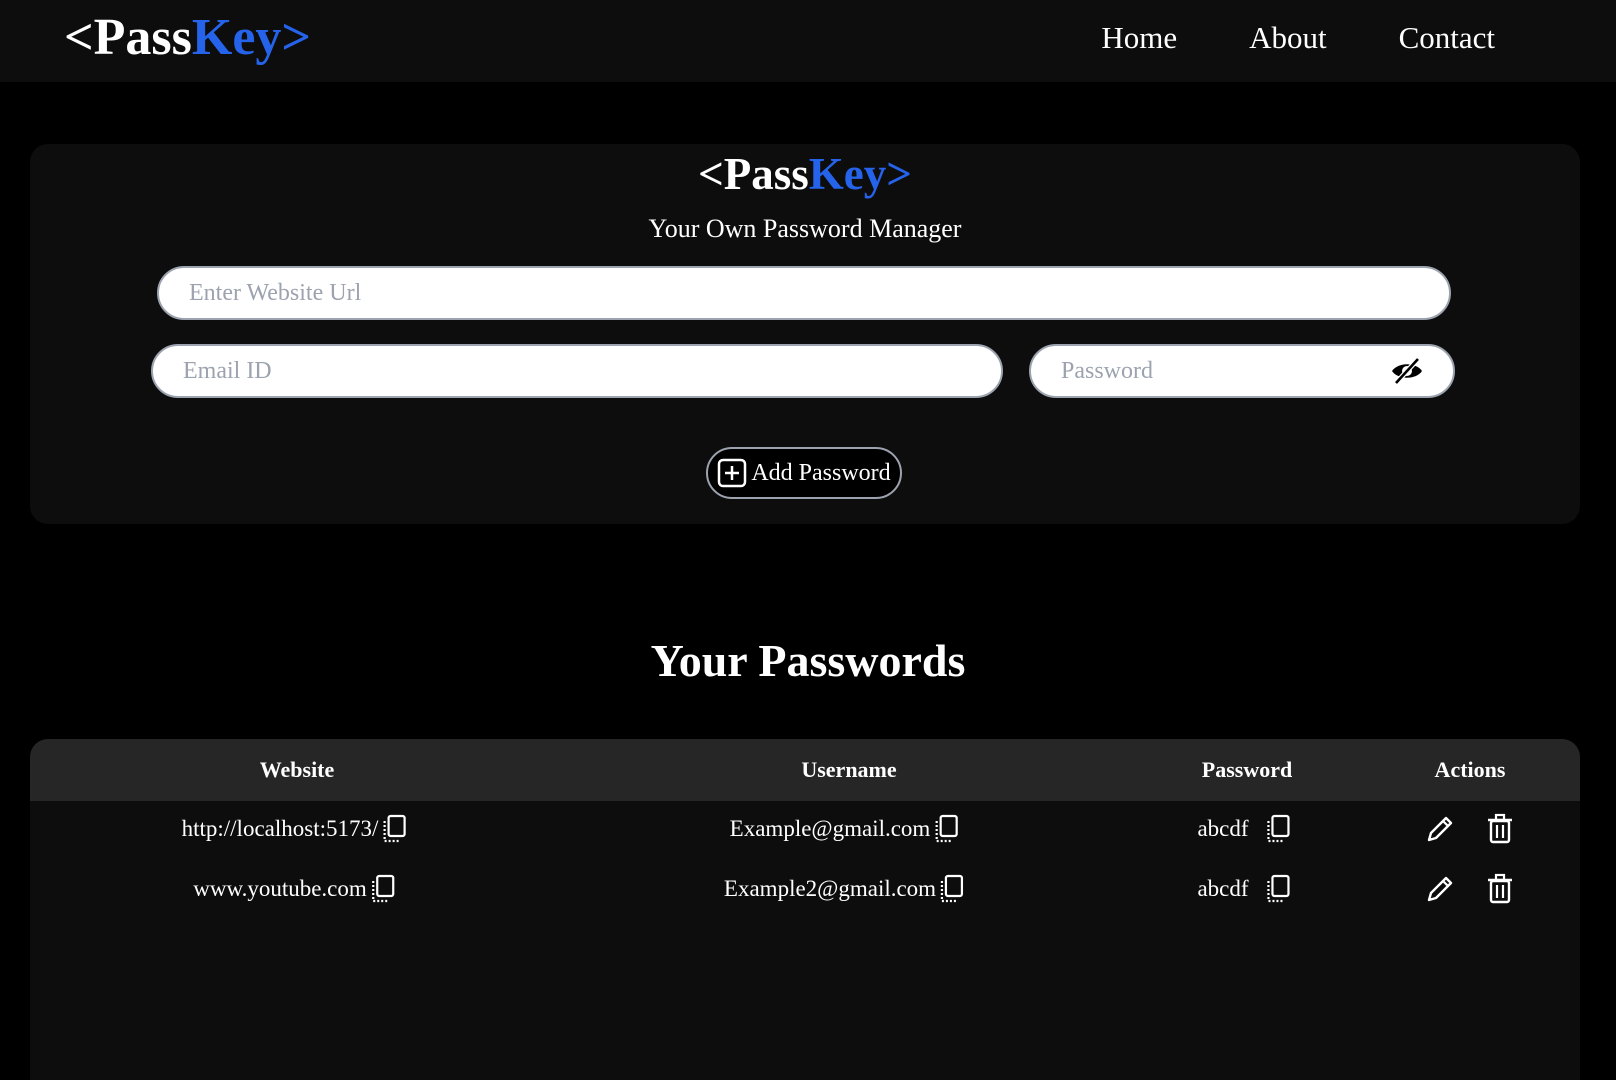 This screenshot has width=1616, height=1080. I want to click on nav-link-about: About, so click(1288, 38).